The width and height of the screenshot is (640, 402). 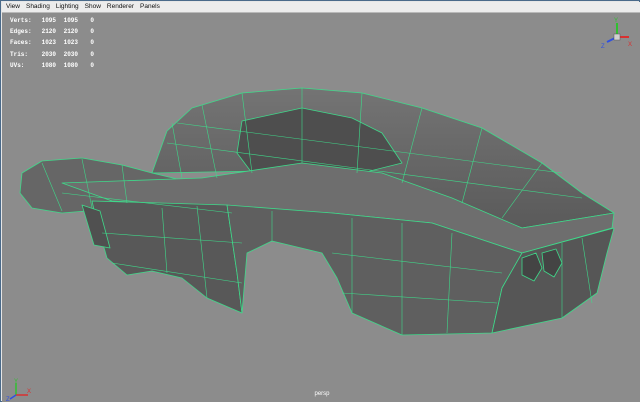 I want to click on hud-label: Faces:, so click(x=21, y=43).